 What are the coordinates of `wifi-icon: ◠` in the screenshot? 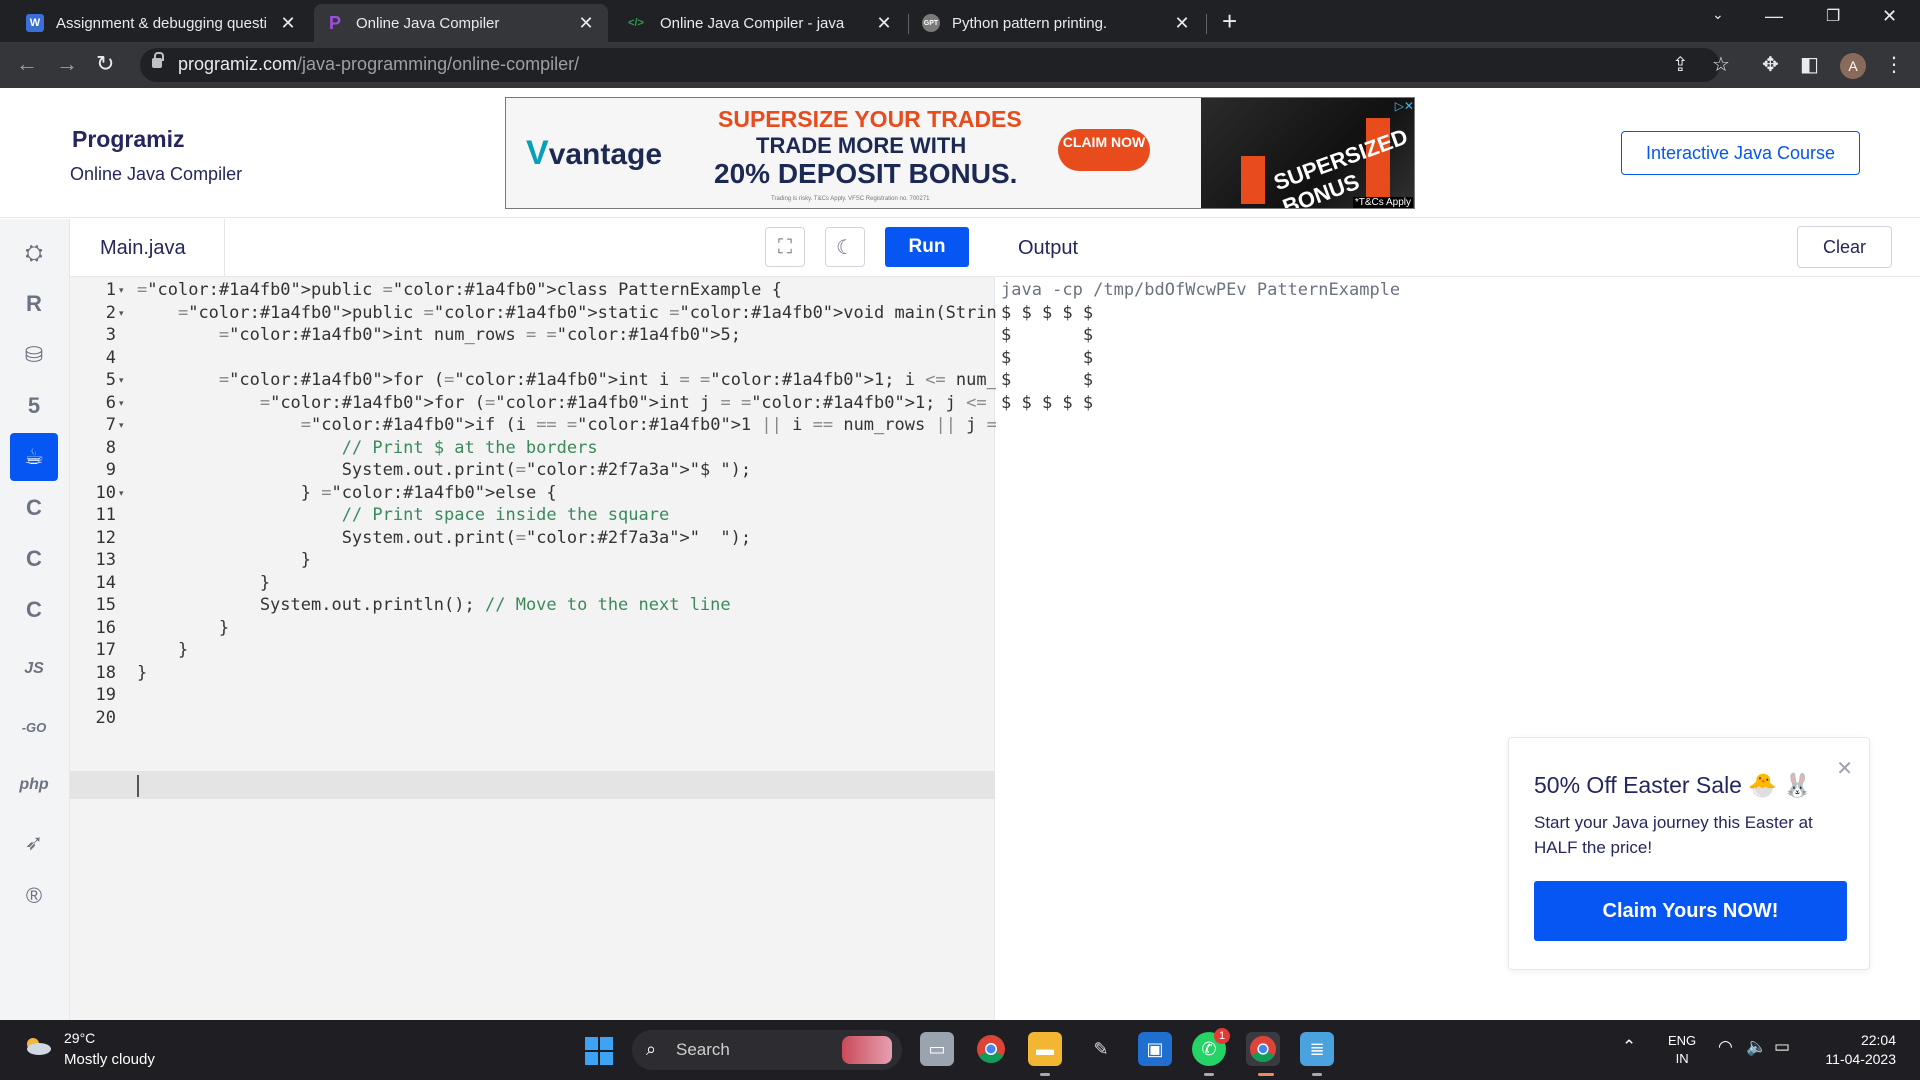 It's located at (1725, 1047).